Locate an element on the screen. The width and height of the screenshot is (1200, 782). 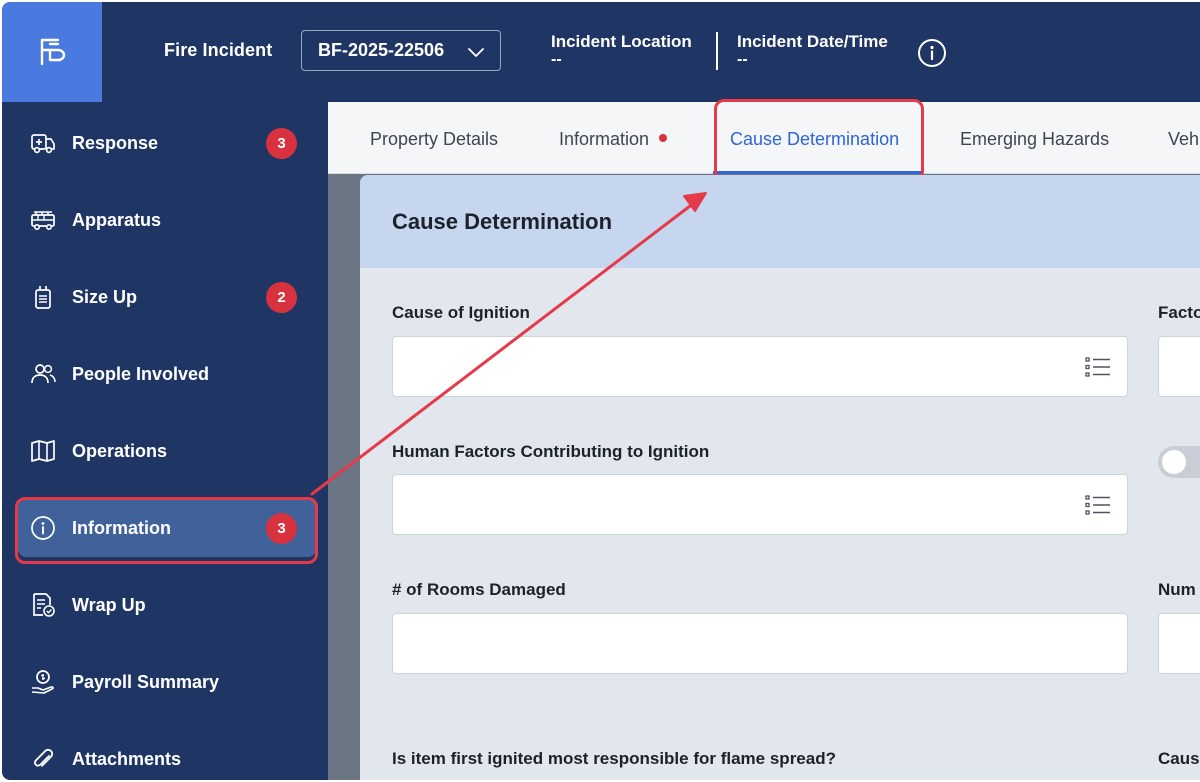
notification-badge: 2 is located at coordinates (281, 297).